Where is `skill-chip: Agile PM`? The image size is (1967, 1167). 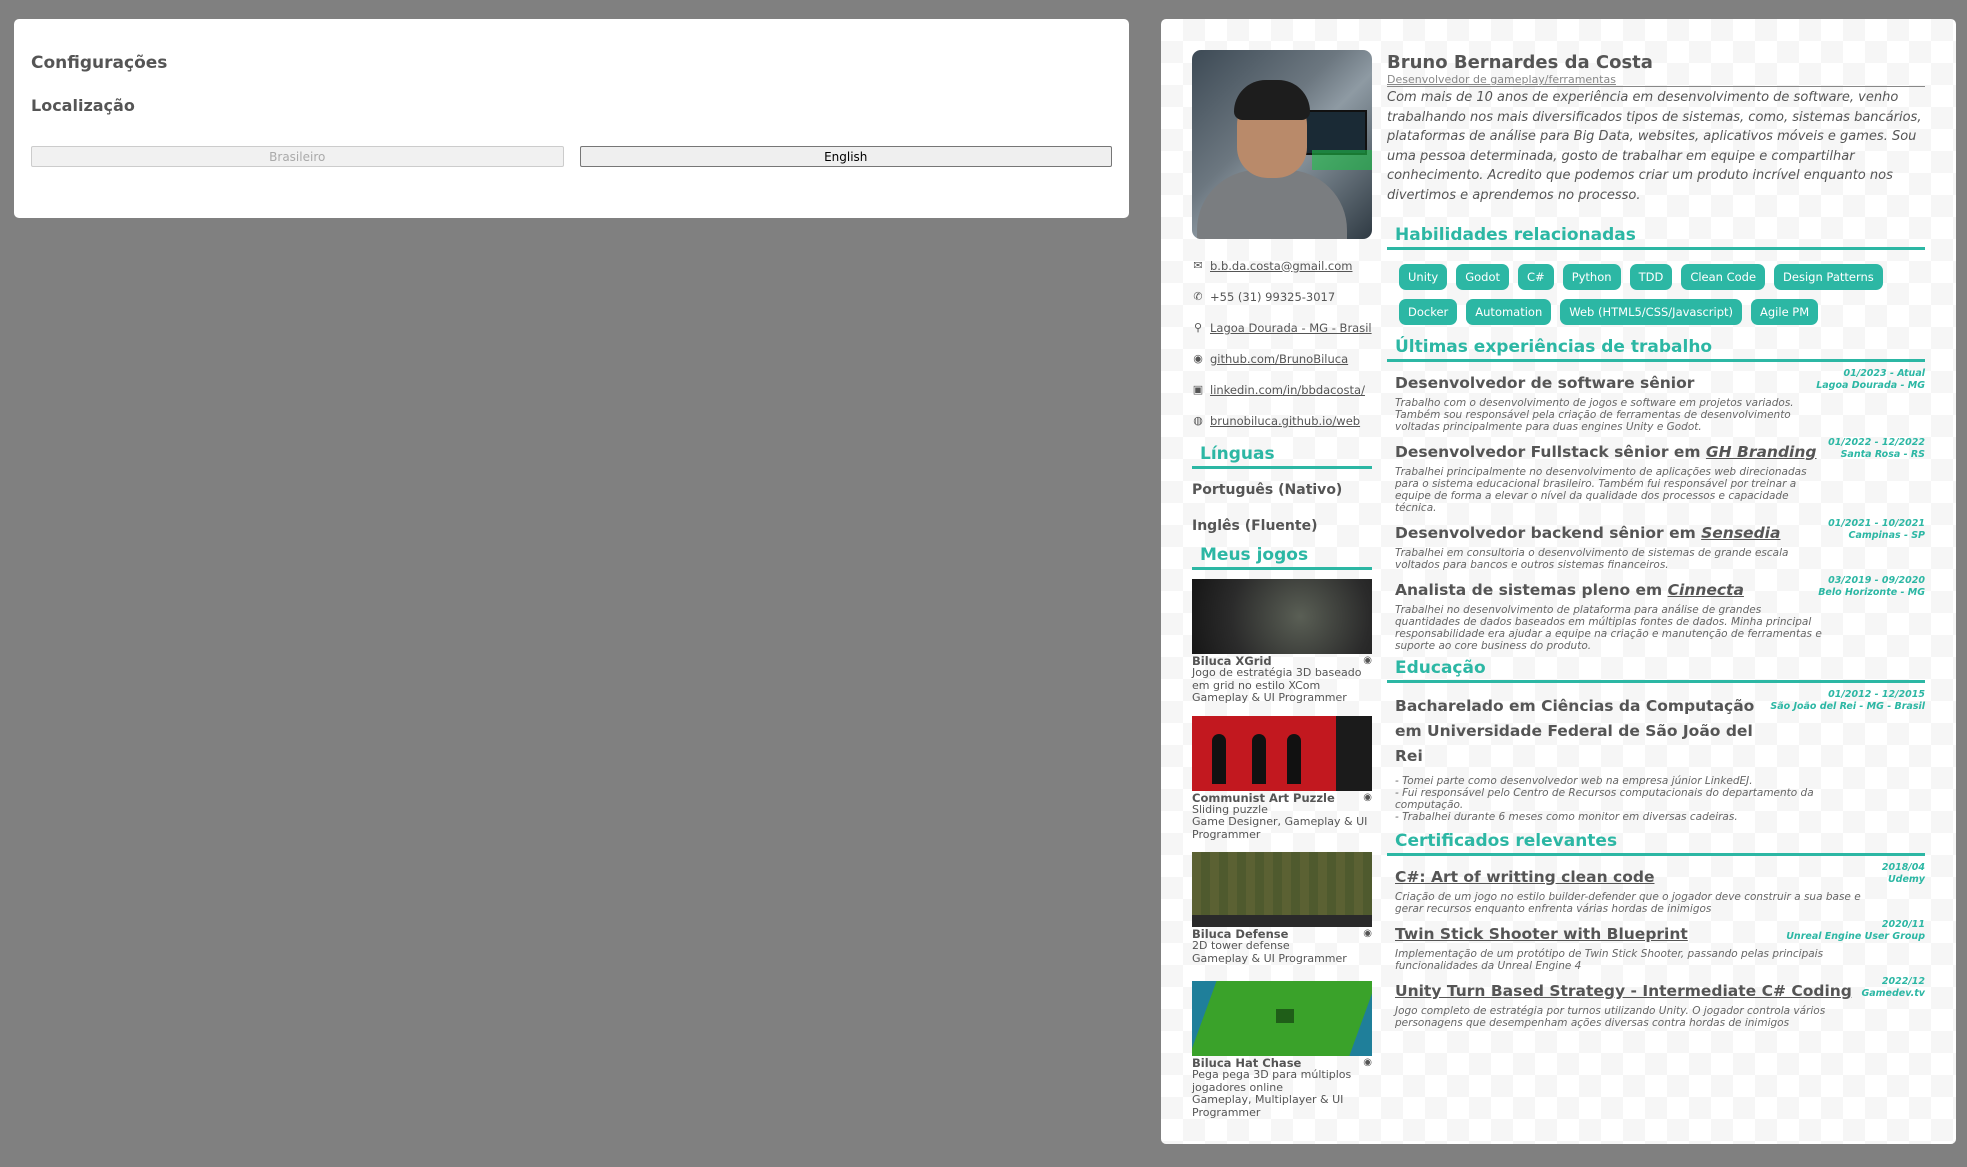
skill-chip: Agile PM is located at coordinates (1785, 312).